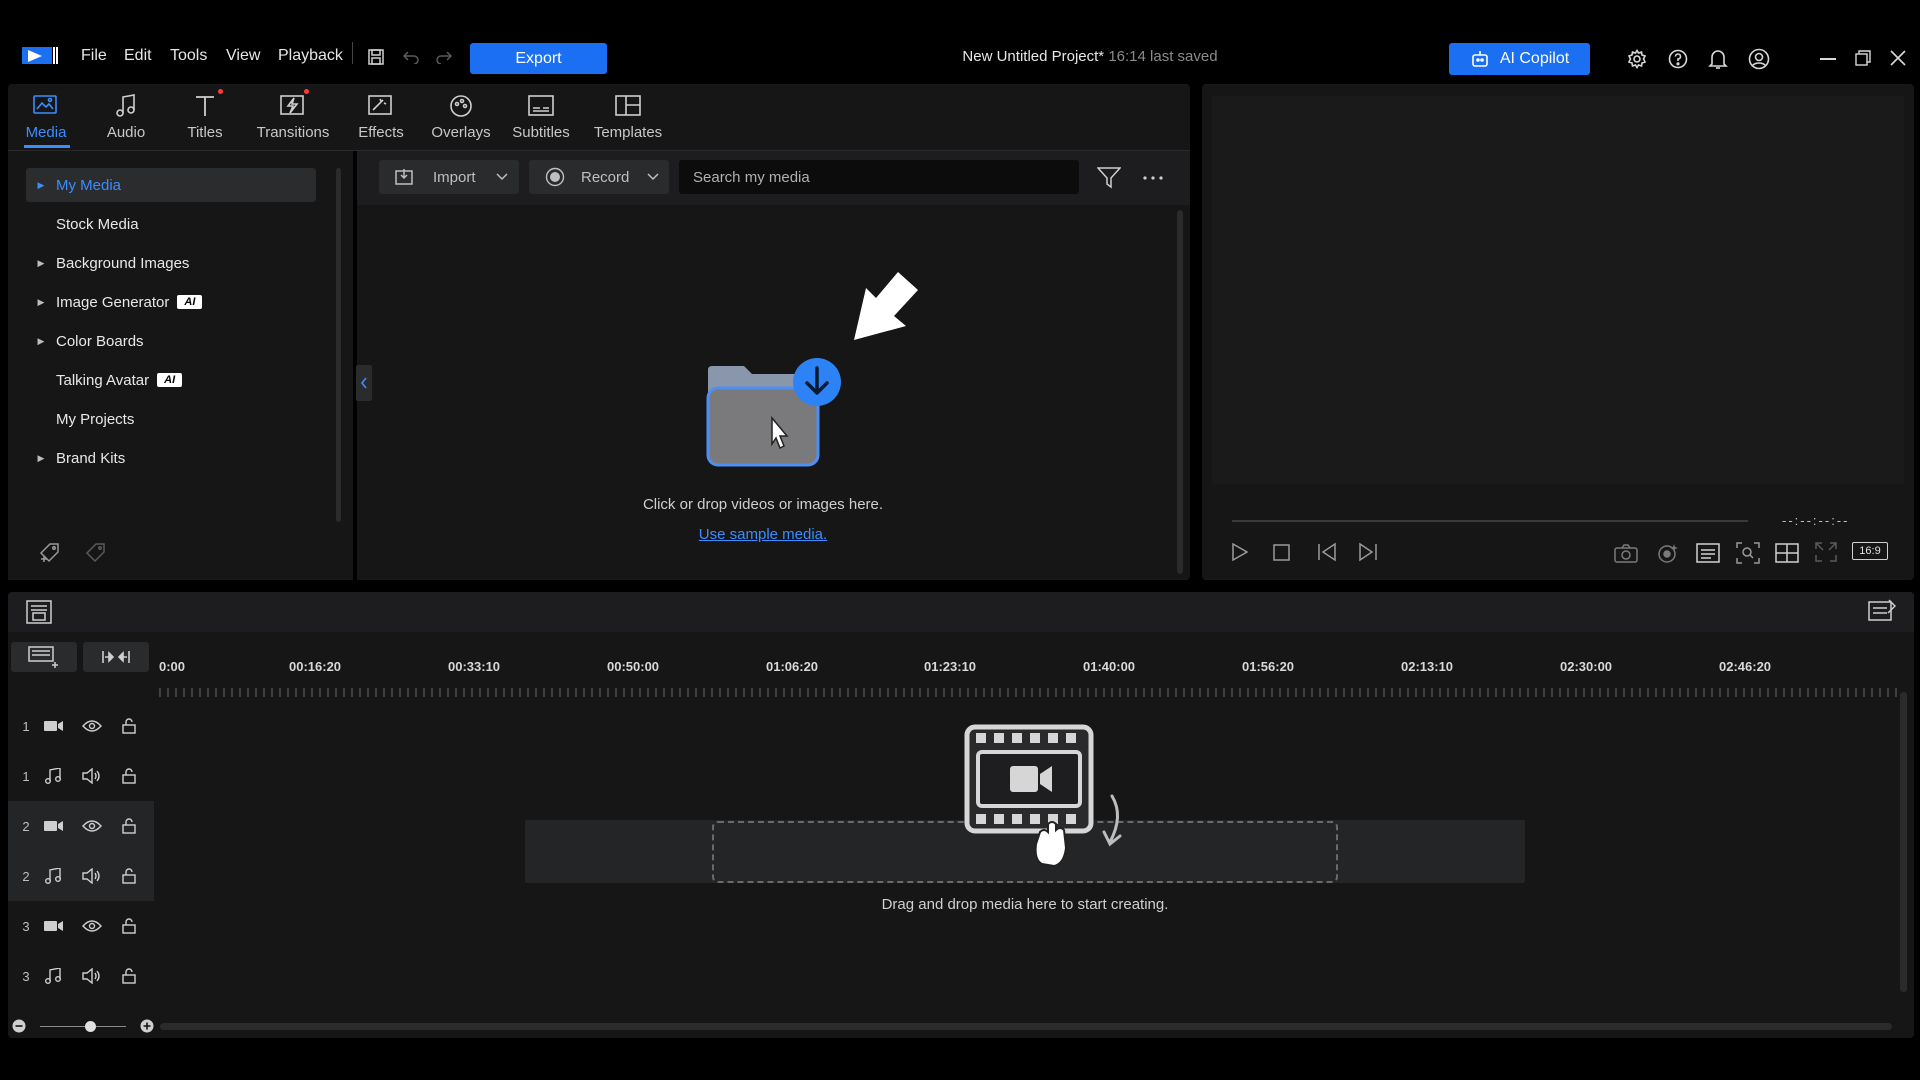 This screenshot has height=1080, width=1920. What do you see at coordinates (381, 118) in the screenshot?
I see `tab-effects: Effects` at bounding box center [381, 118].